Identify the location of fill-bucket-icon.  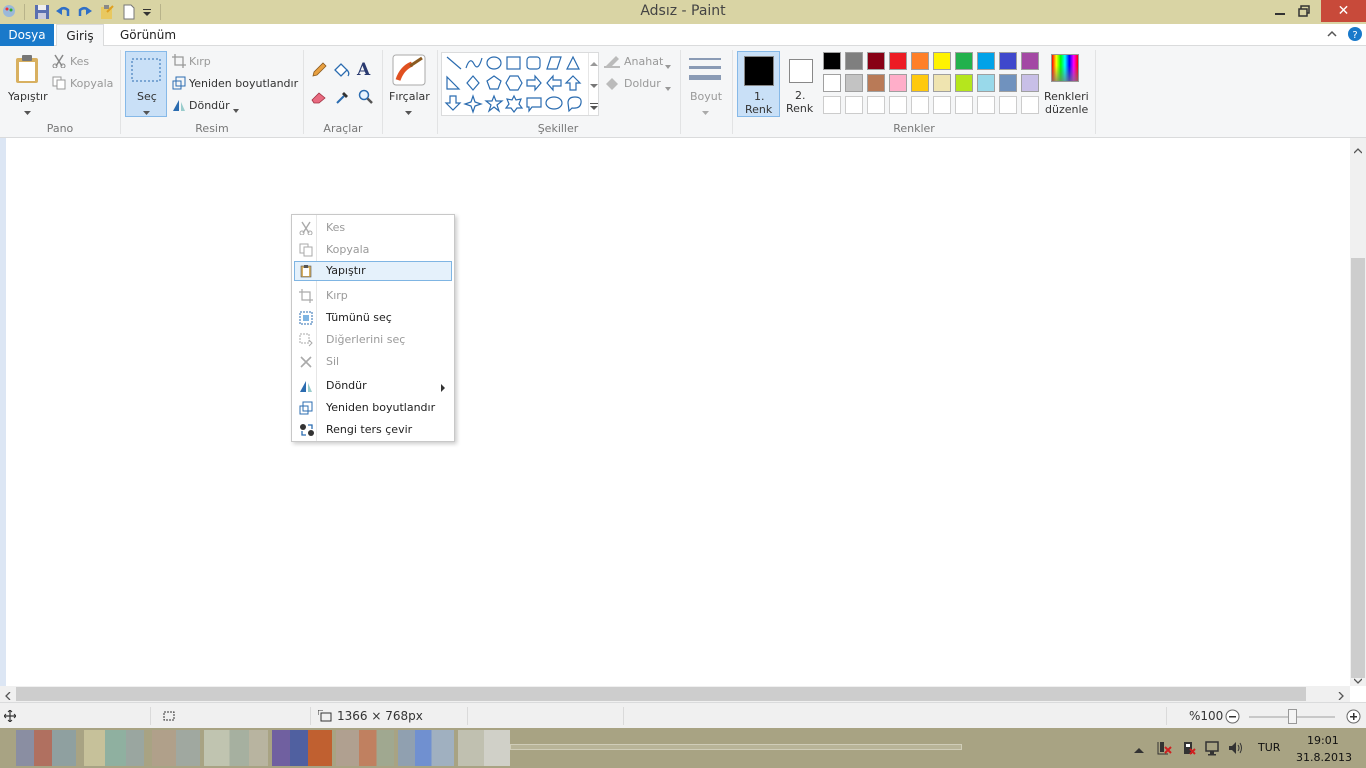
(342, 71).